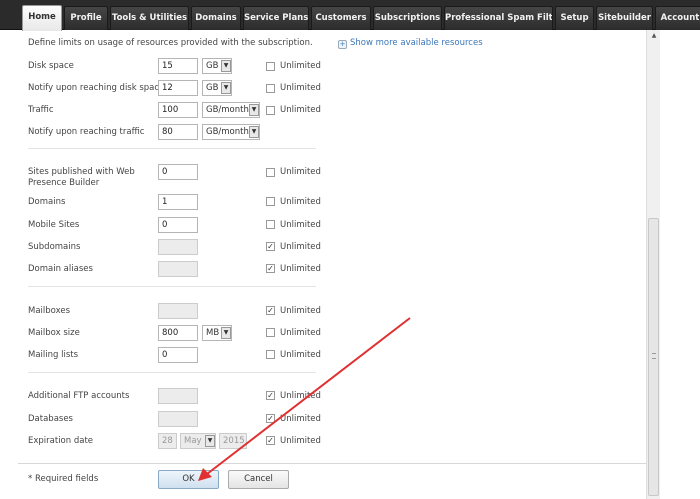  What do you see at coordinates (212, 66) in the screenshot?
I see `disk-space-unit: GB` at bounding box center [212, 66].